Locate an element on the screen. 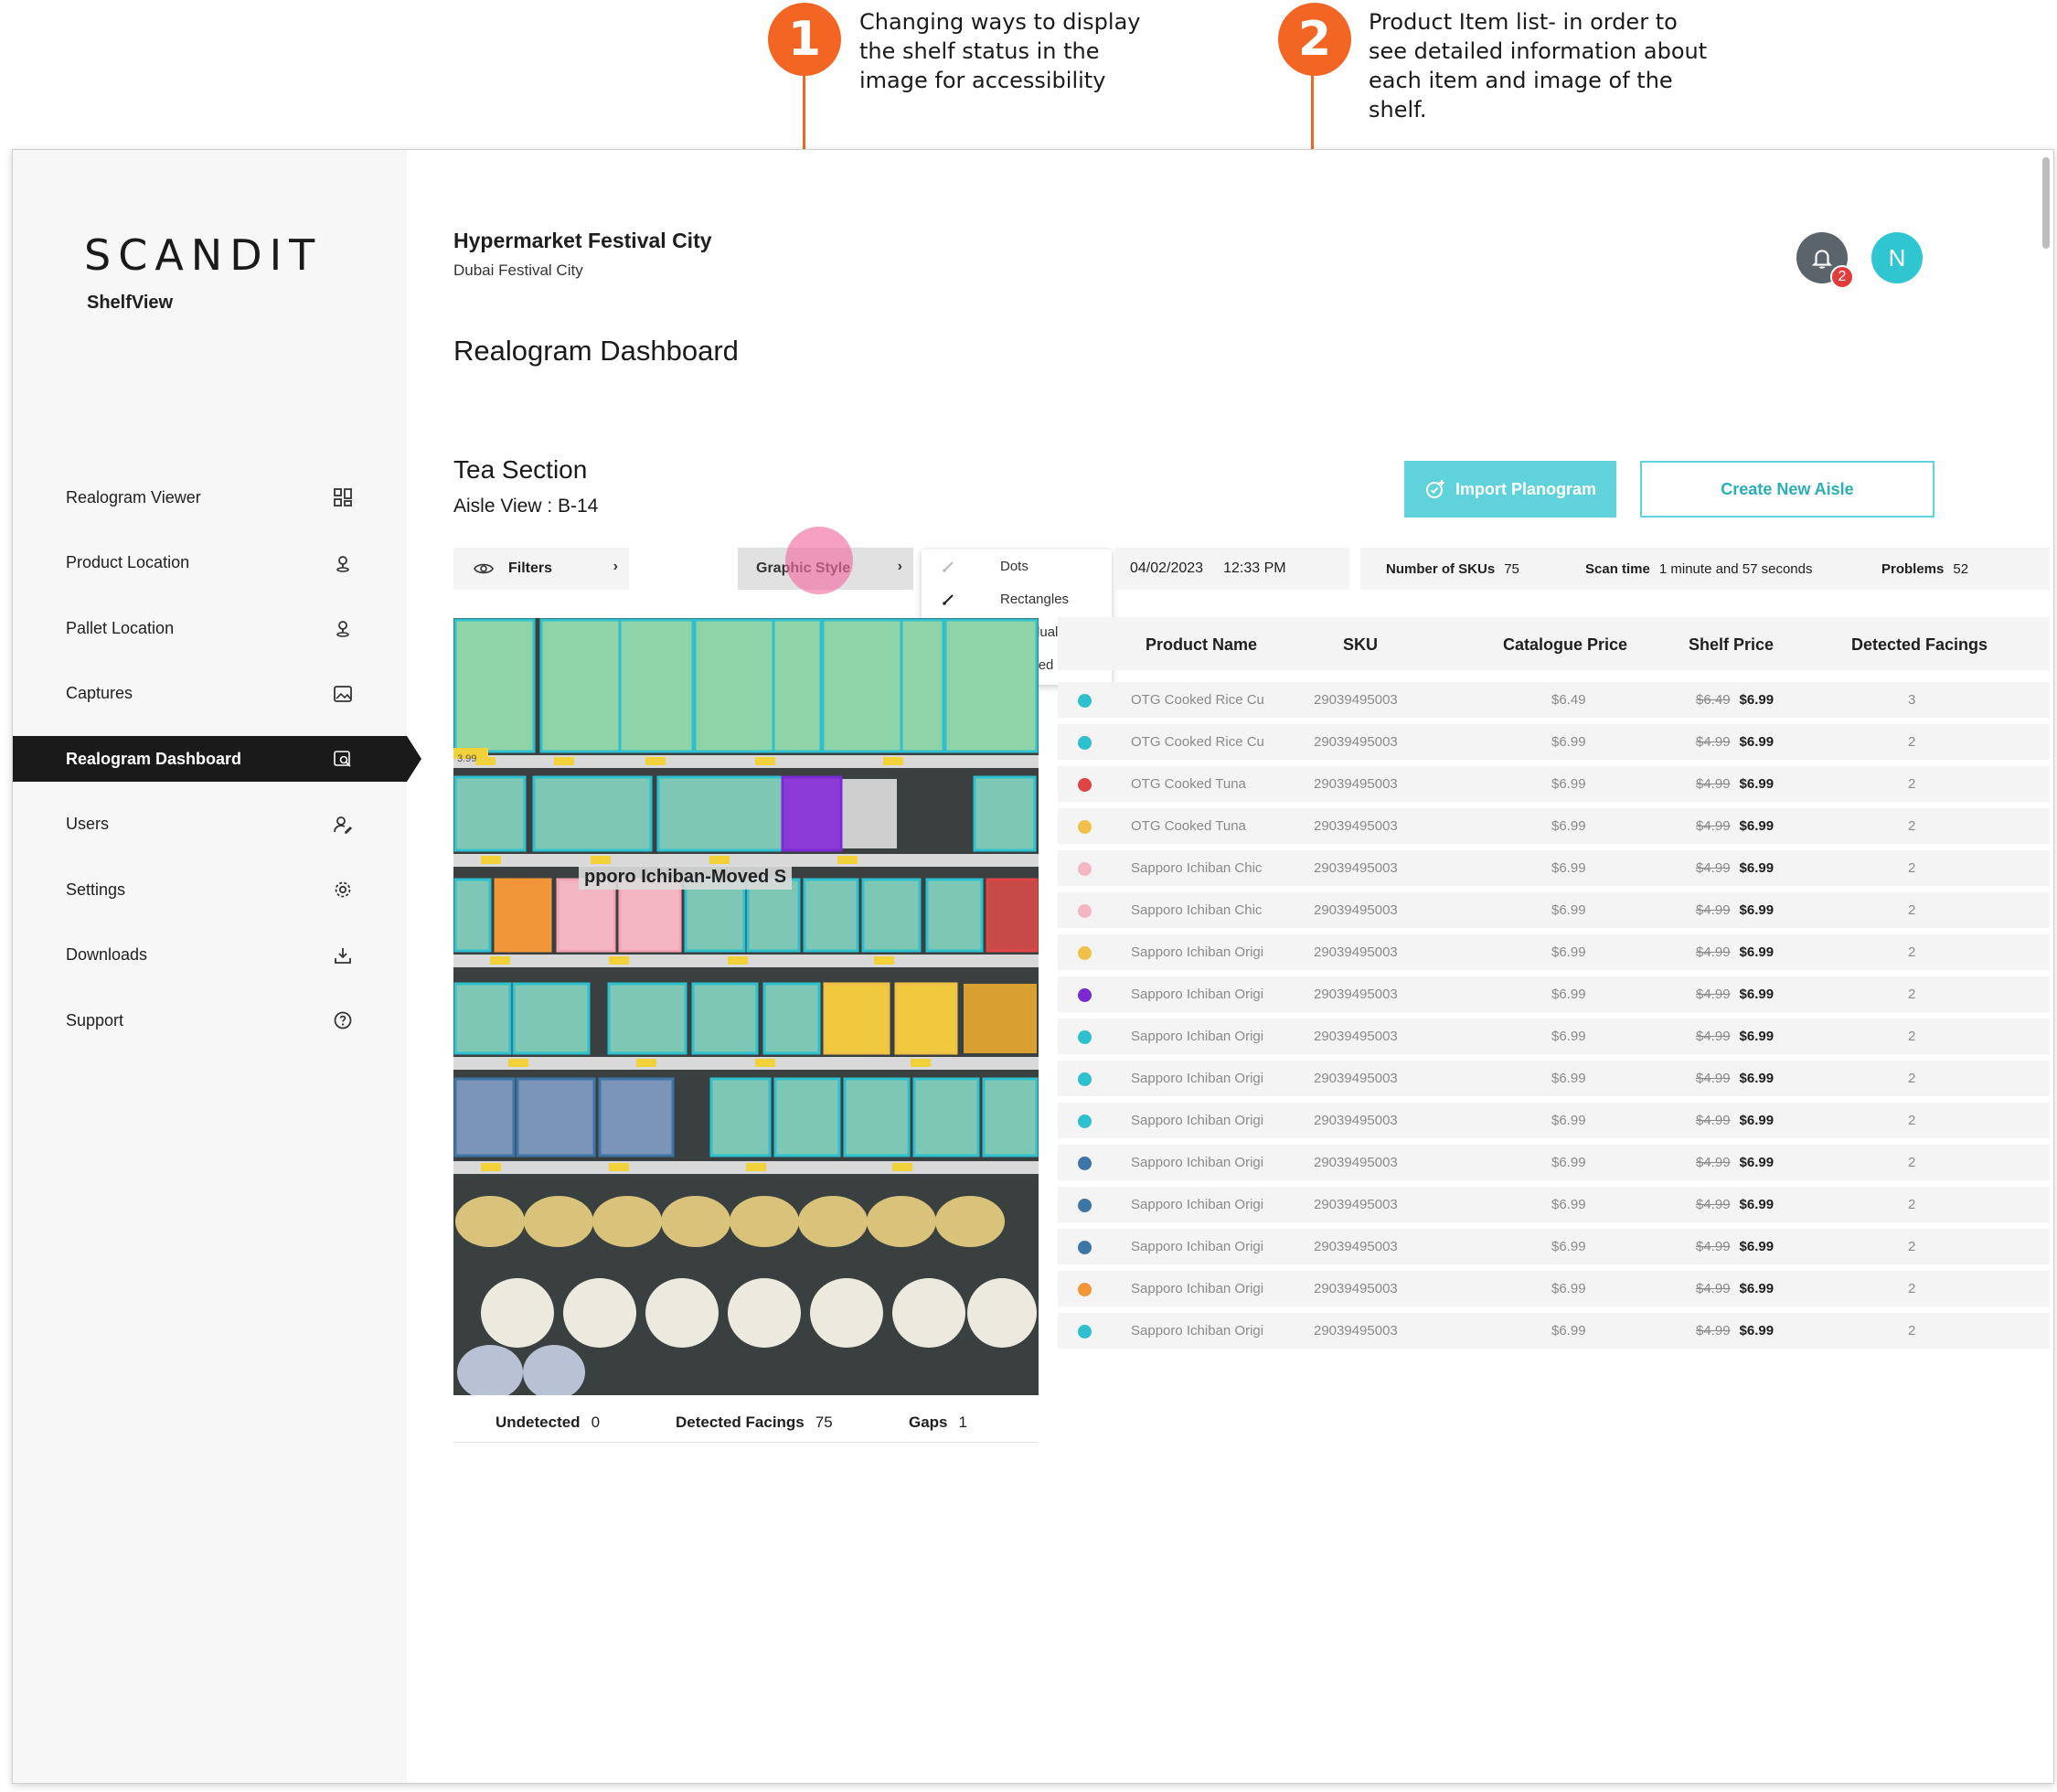 This screenshot has height=1792, width=2057. col-catalogue-price: Catalogue Price is located at coordinates (1565, 645).